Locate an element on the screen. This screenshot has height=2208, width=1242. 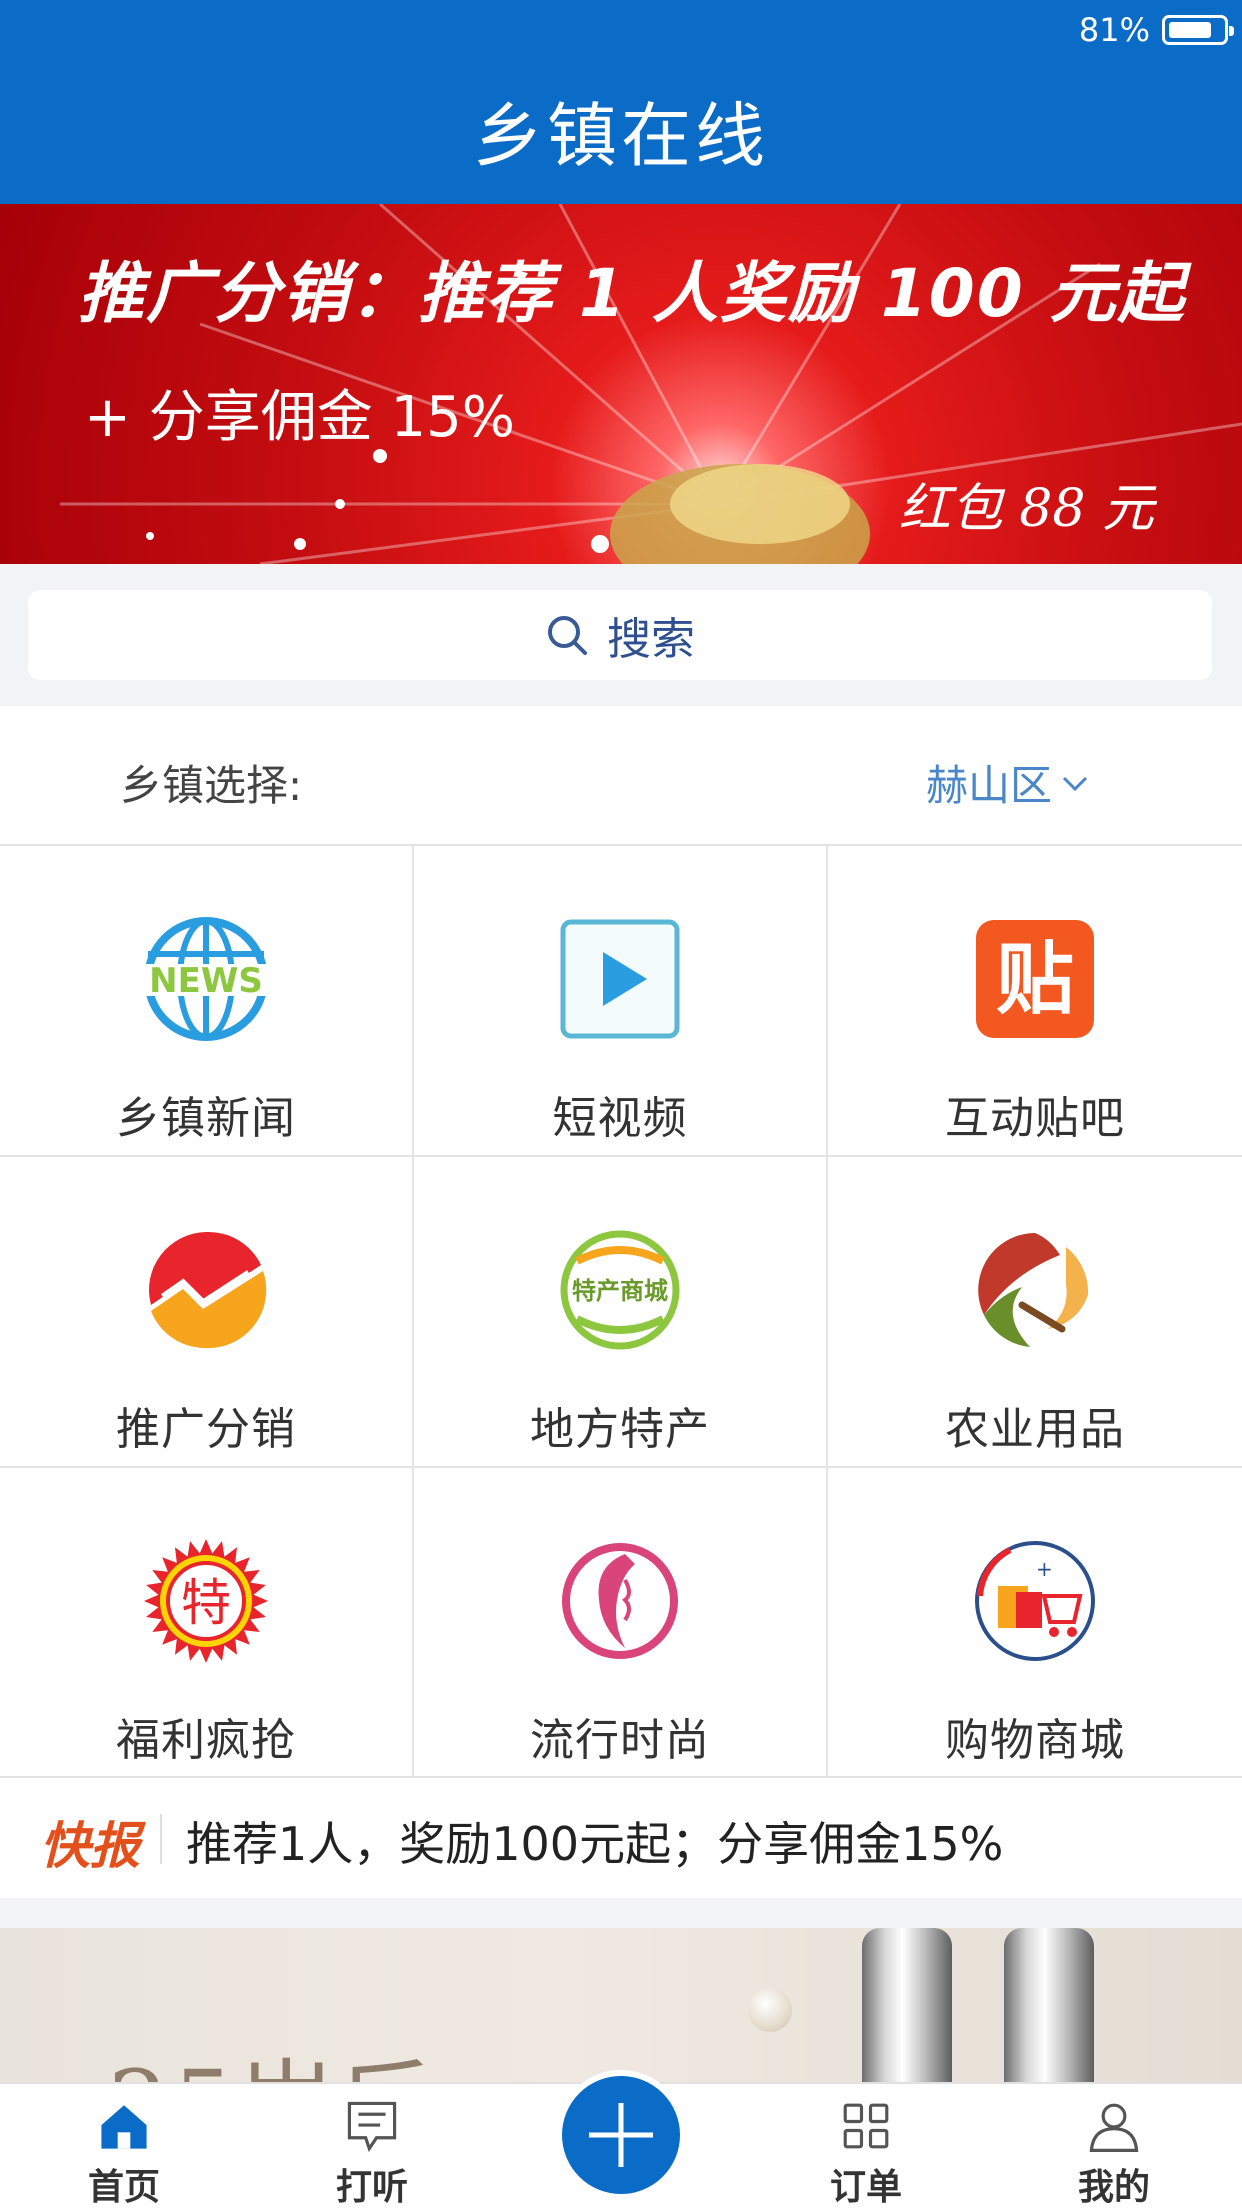
grid-item-distribution: 推广分销 is located at coordinates (207, 1312).